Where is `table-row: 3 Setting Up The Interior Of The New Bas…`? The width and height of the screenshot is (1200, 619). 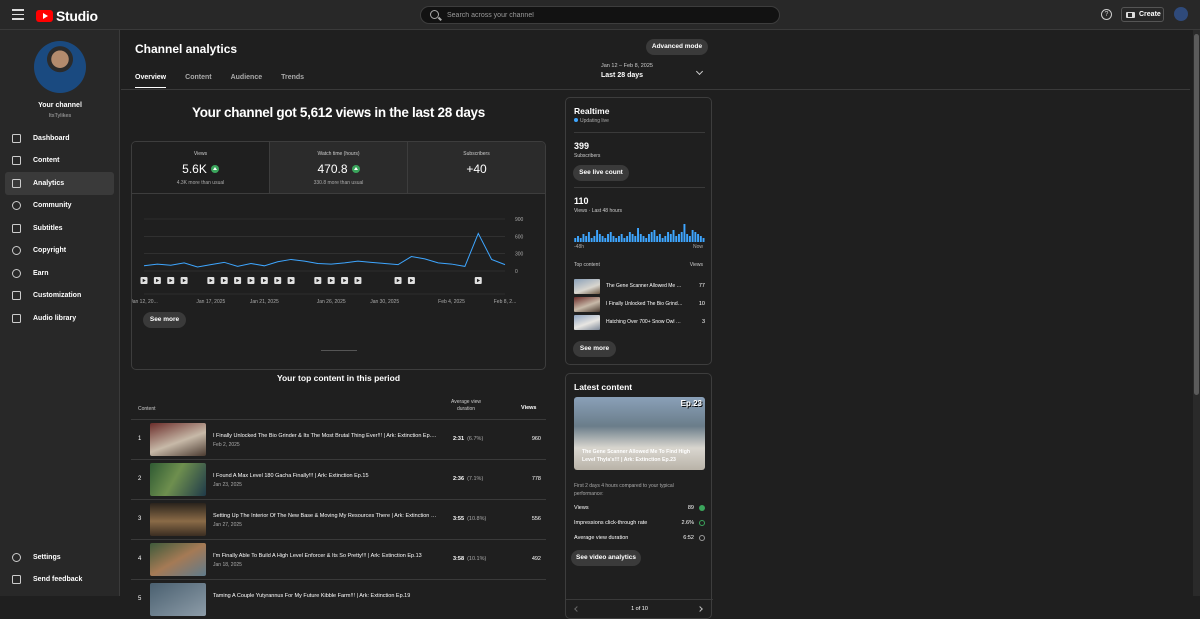 table-row: 3 Setting Up The Interior Of The New Bas… is located at coordinates (338, 519).